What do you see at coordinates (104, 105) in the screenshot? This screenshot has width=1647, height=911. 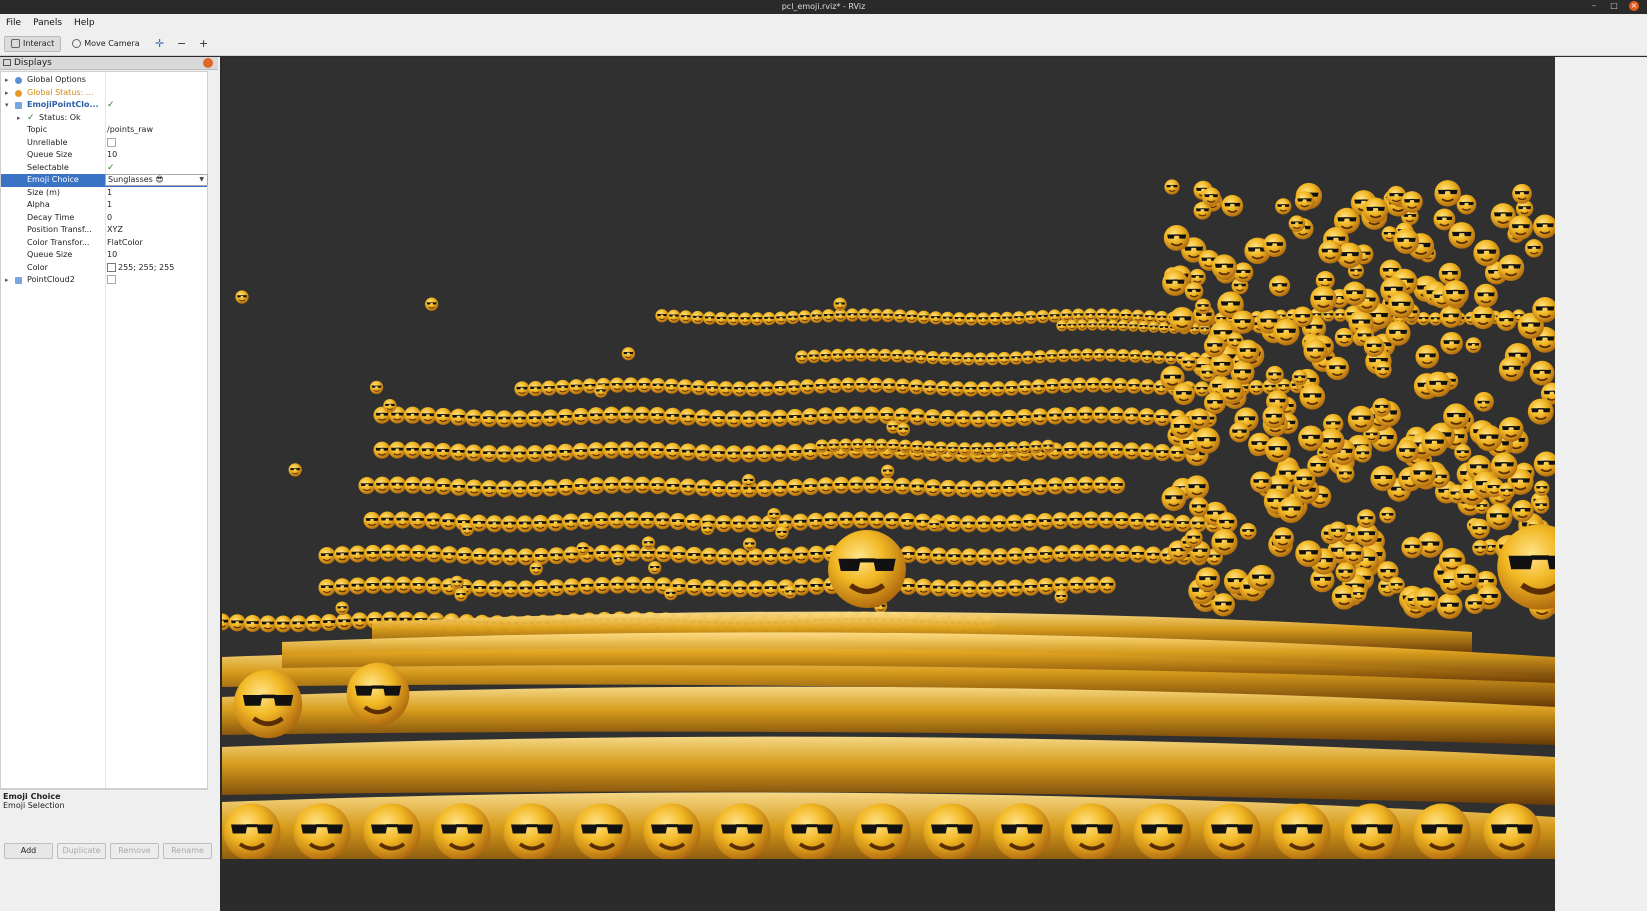 I see `tree-row-emoji-pointcloud: ▾ EmojiPointClo... ✓` at bounding box center [104, 105].